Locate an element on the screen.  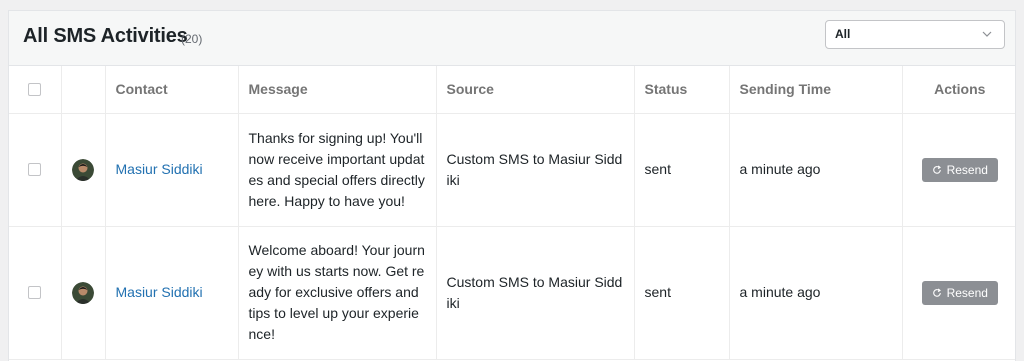
status-column-header: Status is located at coordinates (682, 90).